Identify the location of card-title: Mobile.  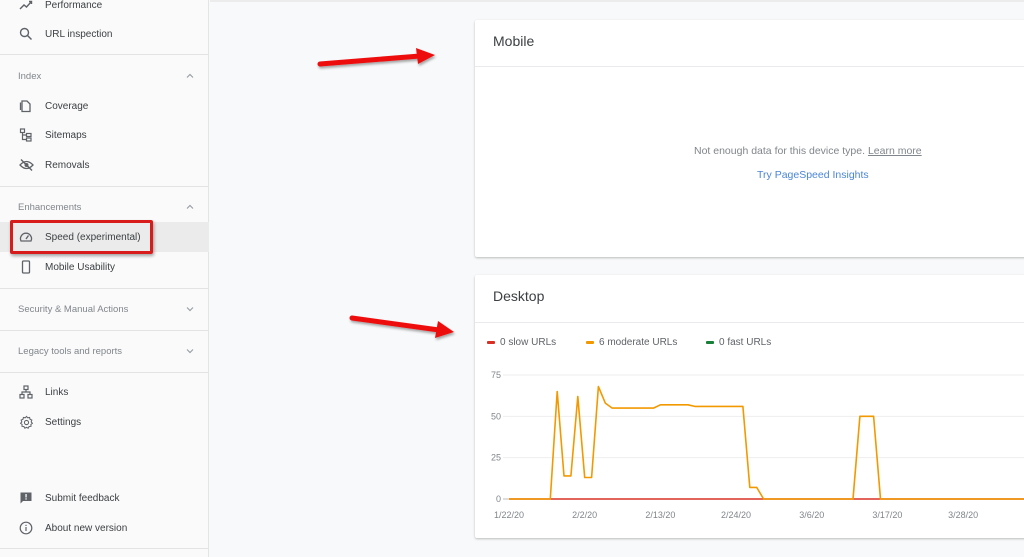
(514, 41).